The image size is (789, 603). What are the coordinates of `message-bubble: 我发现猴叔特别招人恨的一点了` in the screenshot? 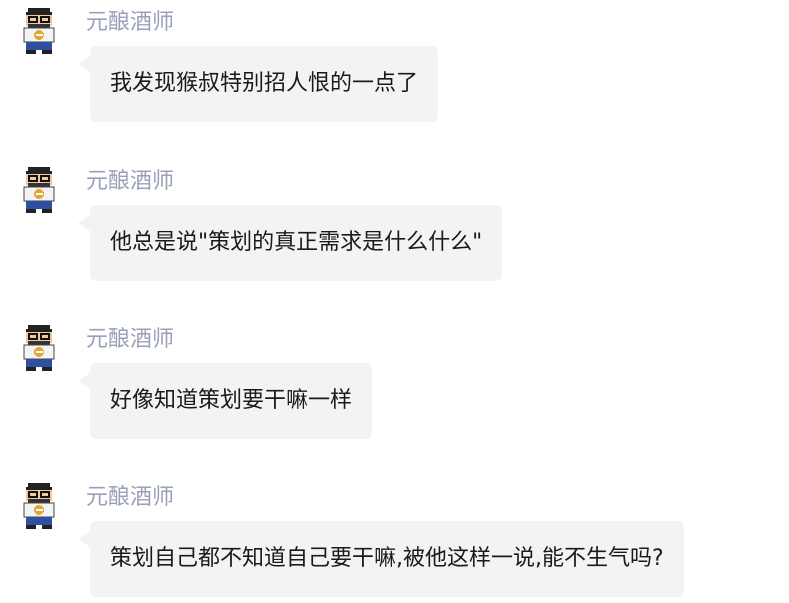 It's located at (258, 84).